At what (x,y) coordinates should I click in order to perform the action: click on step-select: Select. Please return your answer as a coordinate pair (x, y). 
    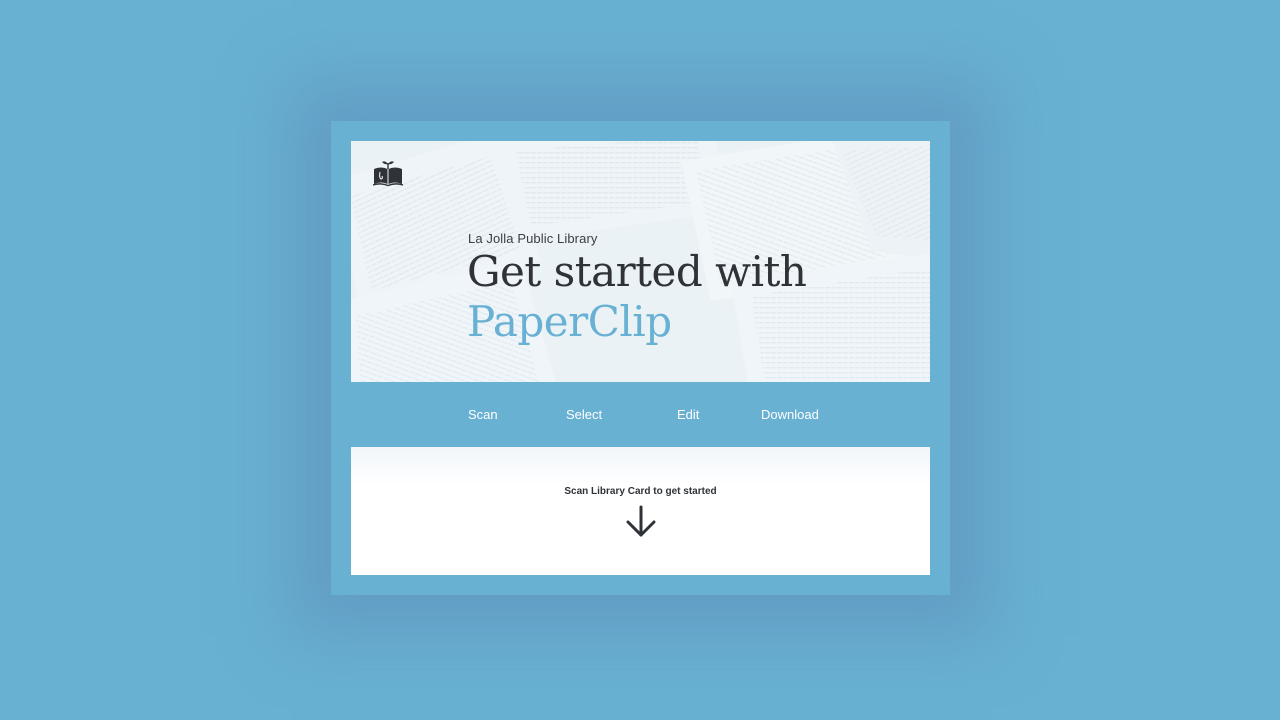
    Looking at the image, I should click on (584, 414).